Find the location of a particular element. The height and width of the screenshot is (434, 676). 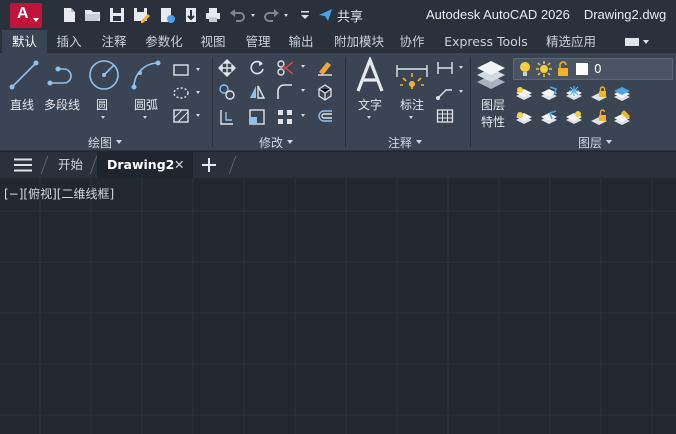

open-from-web-icon is located at coordinates (167, 15).